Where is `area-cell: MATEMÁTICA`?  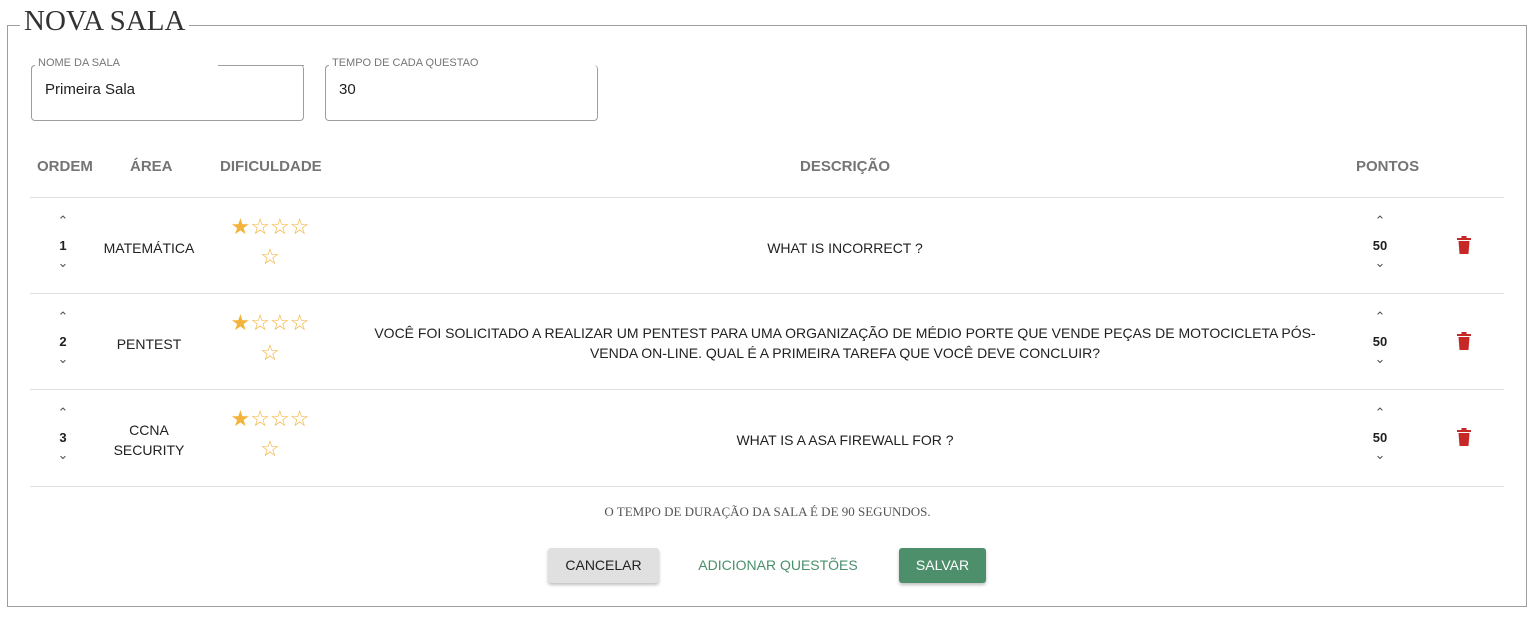 area-cell: MATEMÁTICA is located at coordinates (149, 248).